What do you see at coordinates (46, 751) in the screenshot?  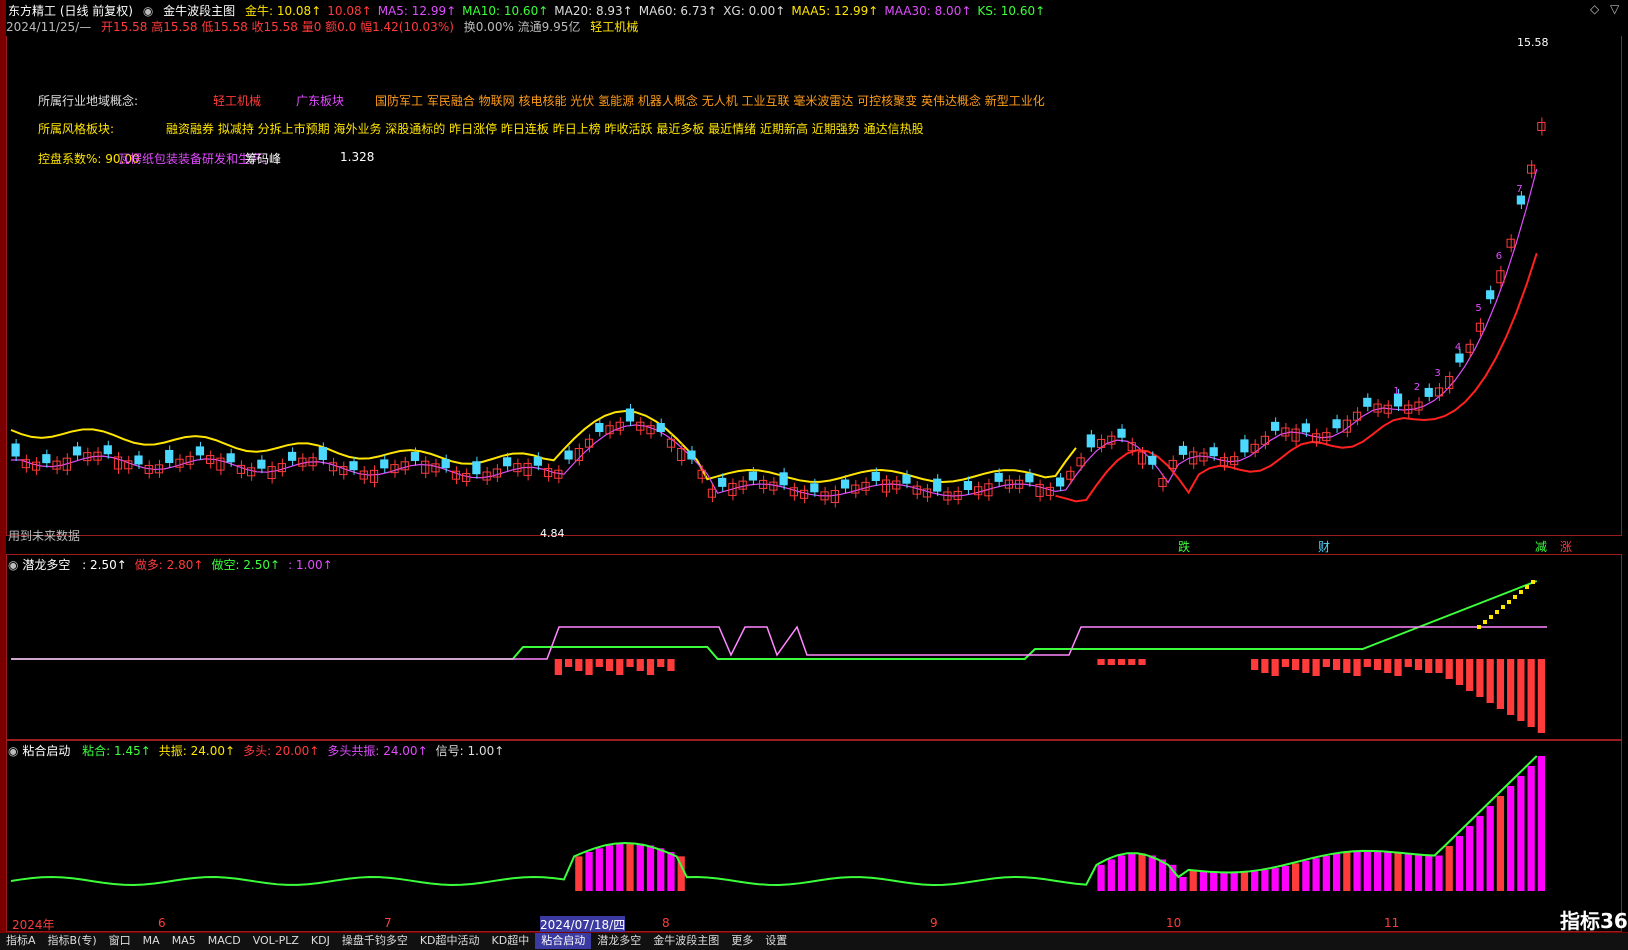 I see `nianhe-title: 粘合启动` at bounding box center [46, 751].